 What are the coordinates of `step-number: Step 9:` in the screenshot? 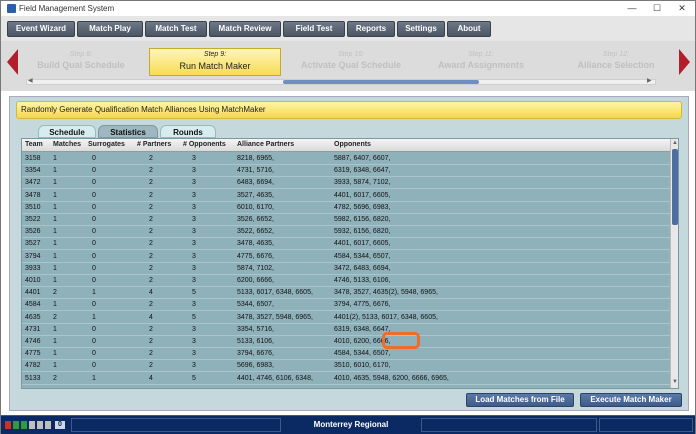 It's located at (215, 54).